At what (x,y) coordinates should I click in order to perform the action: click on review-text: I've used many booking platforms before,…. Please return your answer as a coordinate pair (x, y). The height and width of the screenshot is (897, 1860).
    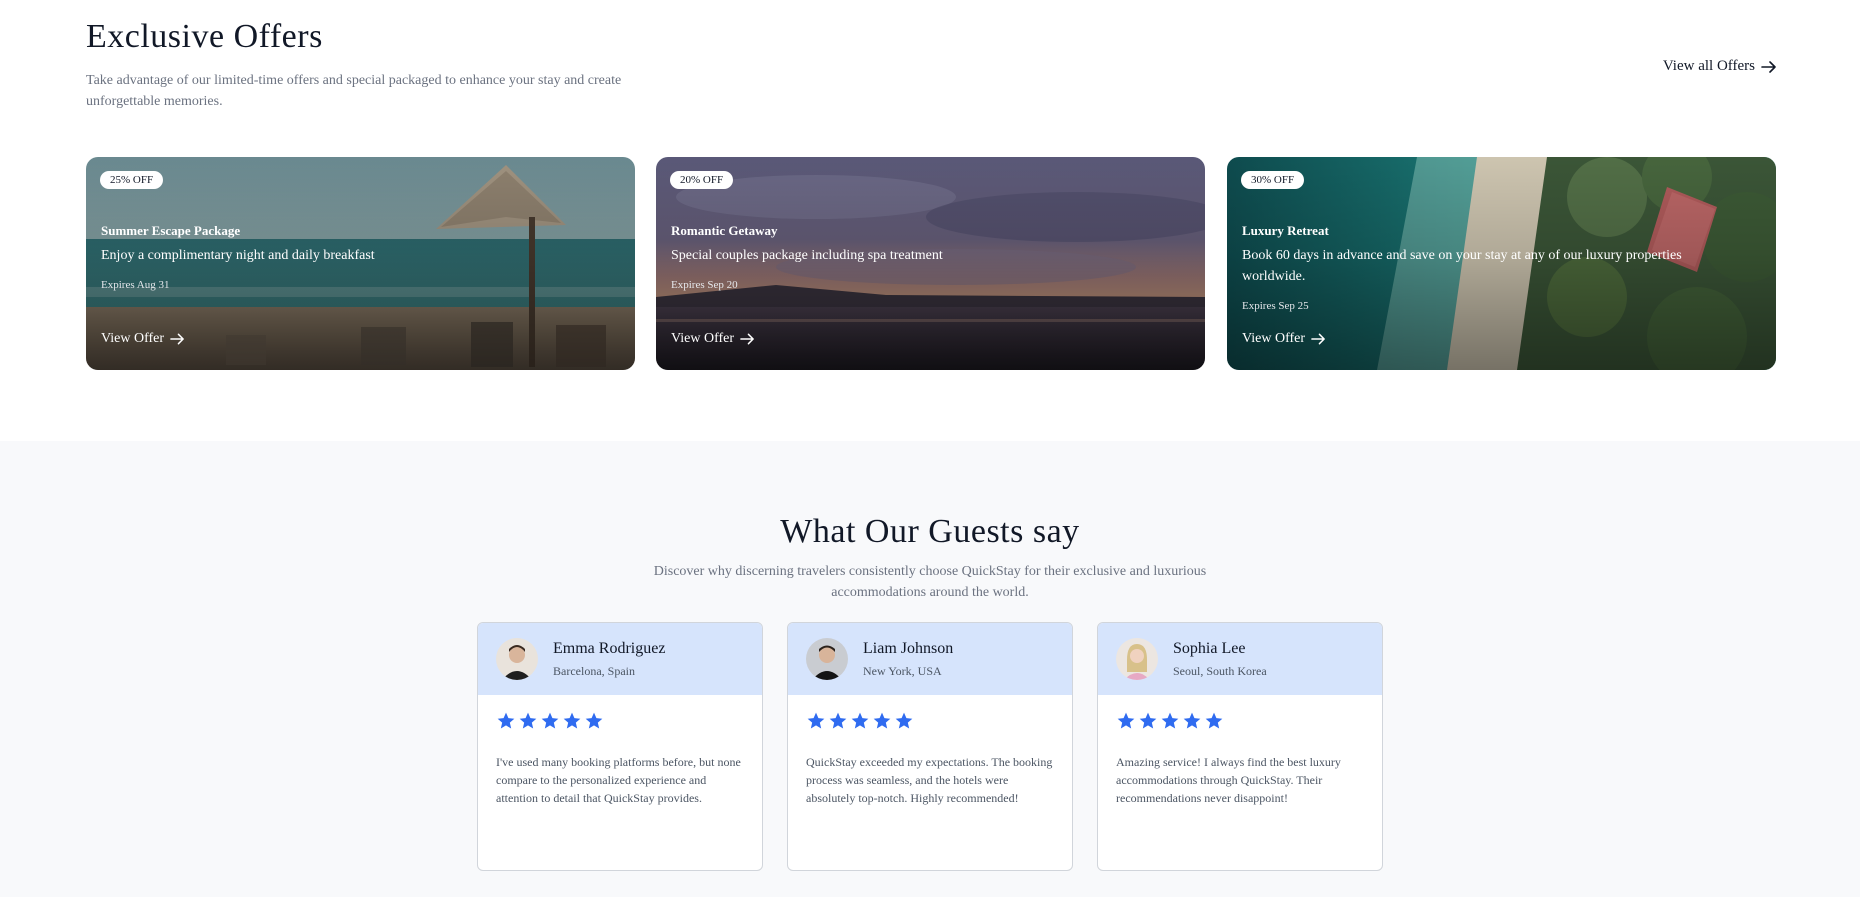
    Looking at the image, I should click on (618, 780).